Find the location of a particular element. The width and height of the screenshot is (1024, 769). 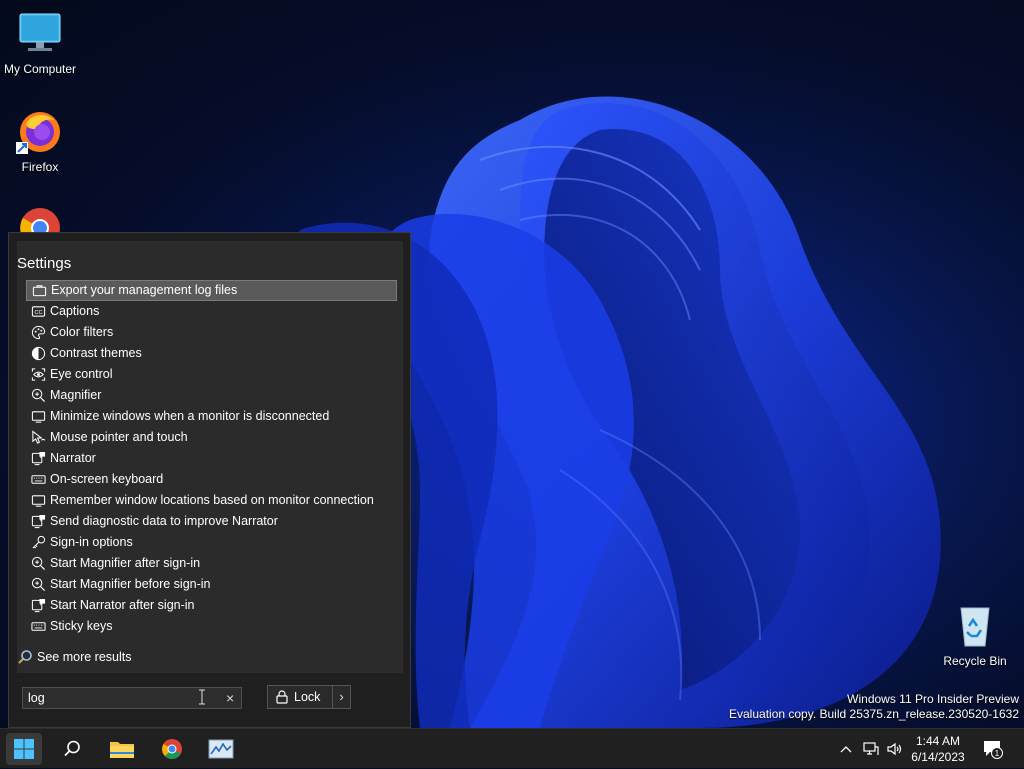

search-result-label: Start Narrator after sign-in is located at coordinates (122, 605).